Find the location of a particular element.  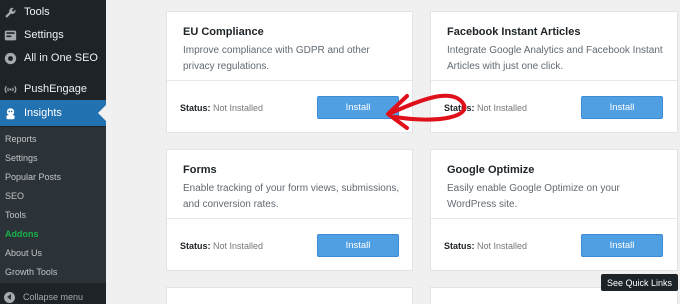

menu-item-settings: Settings is located at coordinates (53, 35).